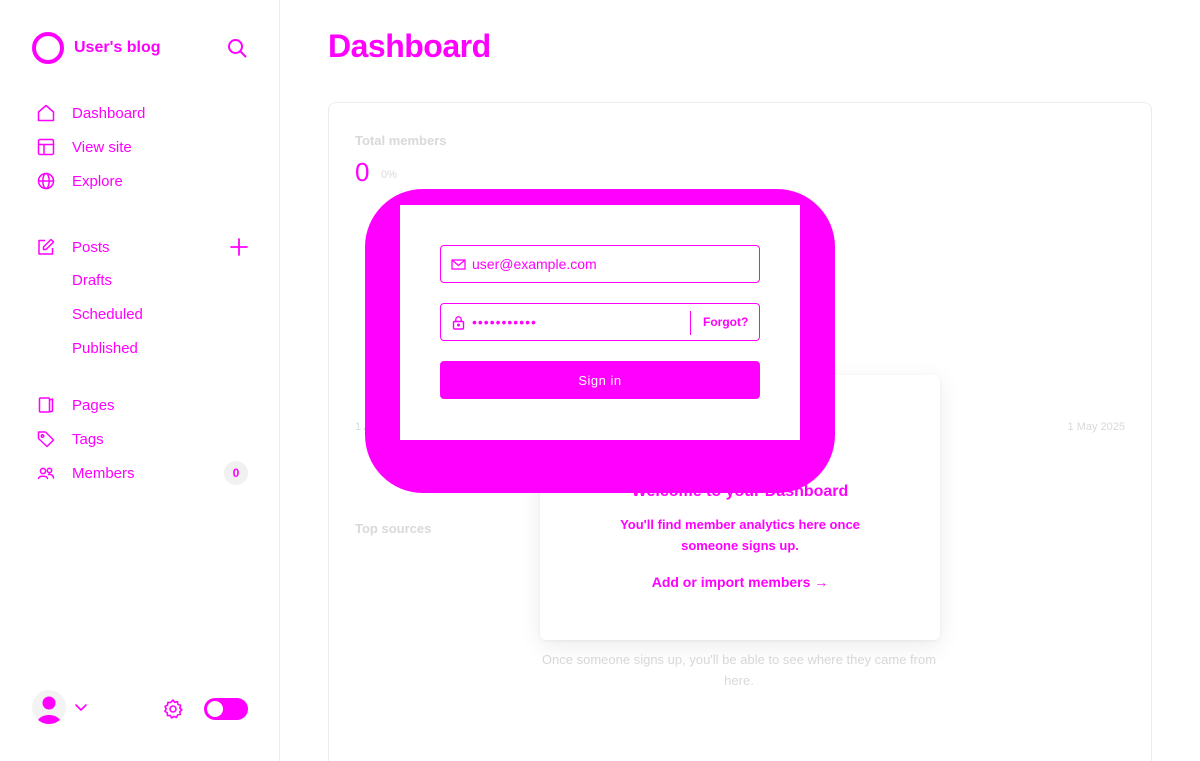 This screenshot has height=761, width=1200. I want to click on login-form: Forgot? Sign in, so click(600, 322).